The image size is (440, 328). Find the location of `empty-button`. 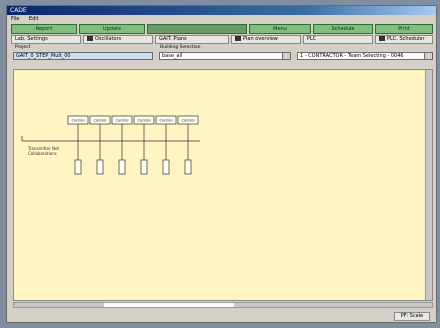

empty-button is located at coordinates (197, 29).